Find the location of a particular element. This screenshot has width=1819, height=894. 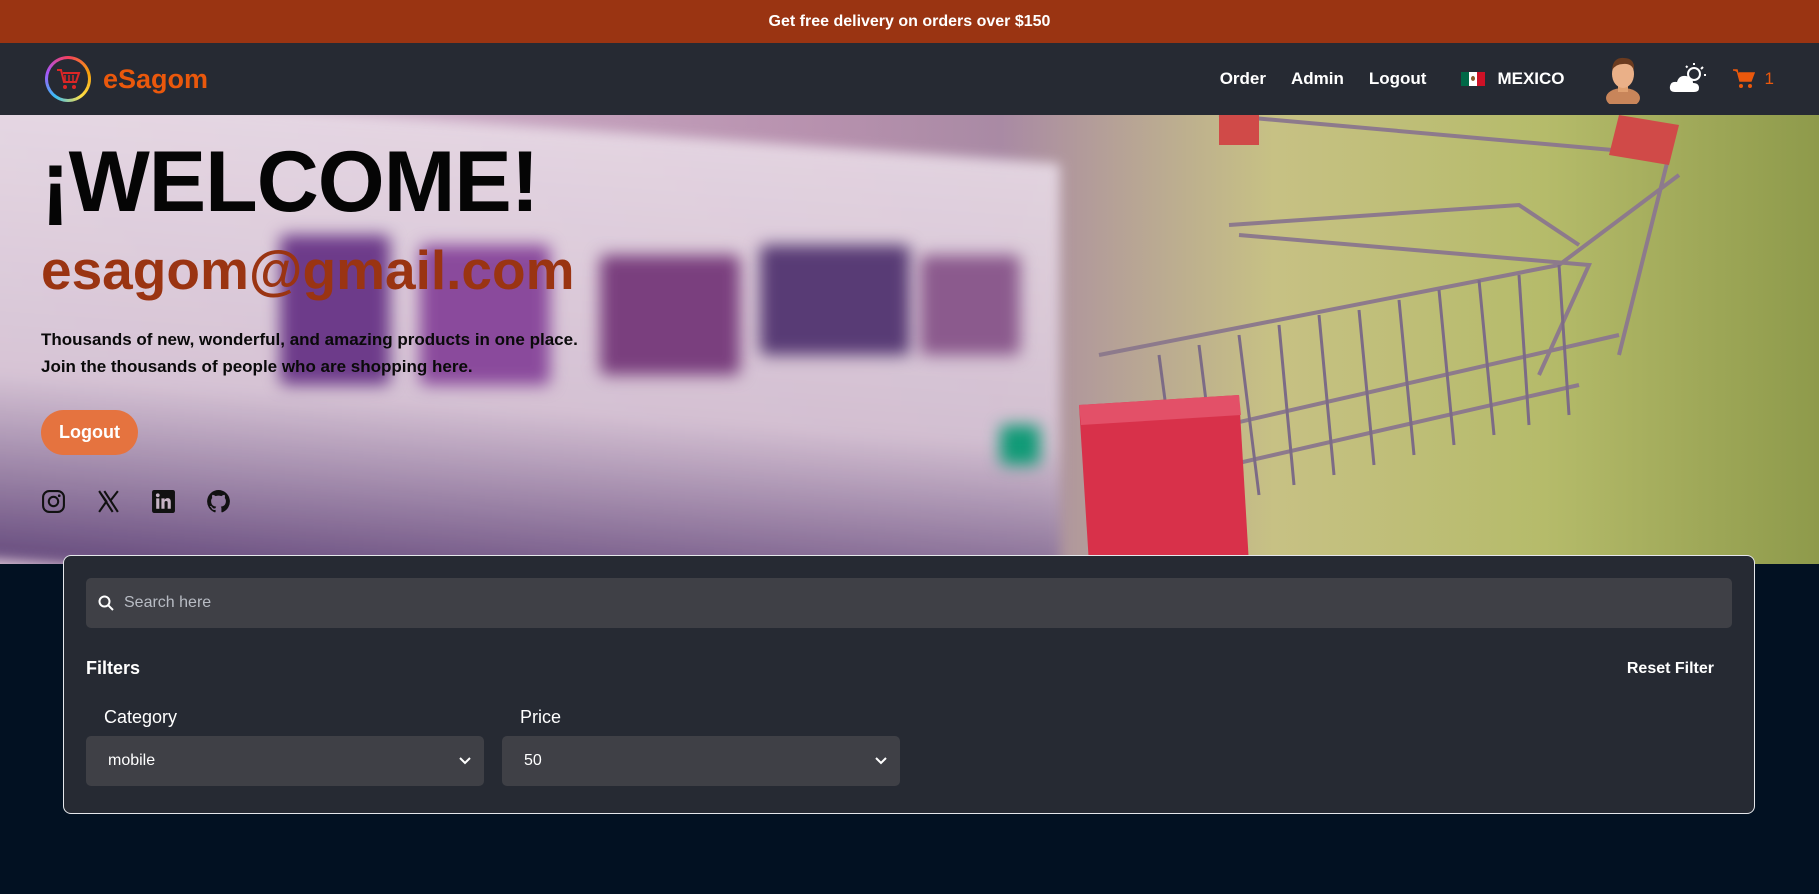

promo-text: Get free delivery on orders over $150 is located at coordinates (909, 21).